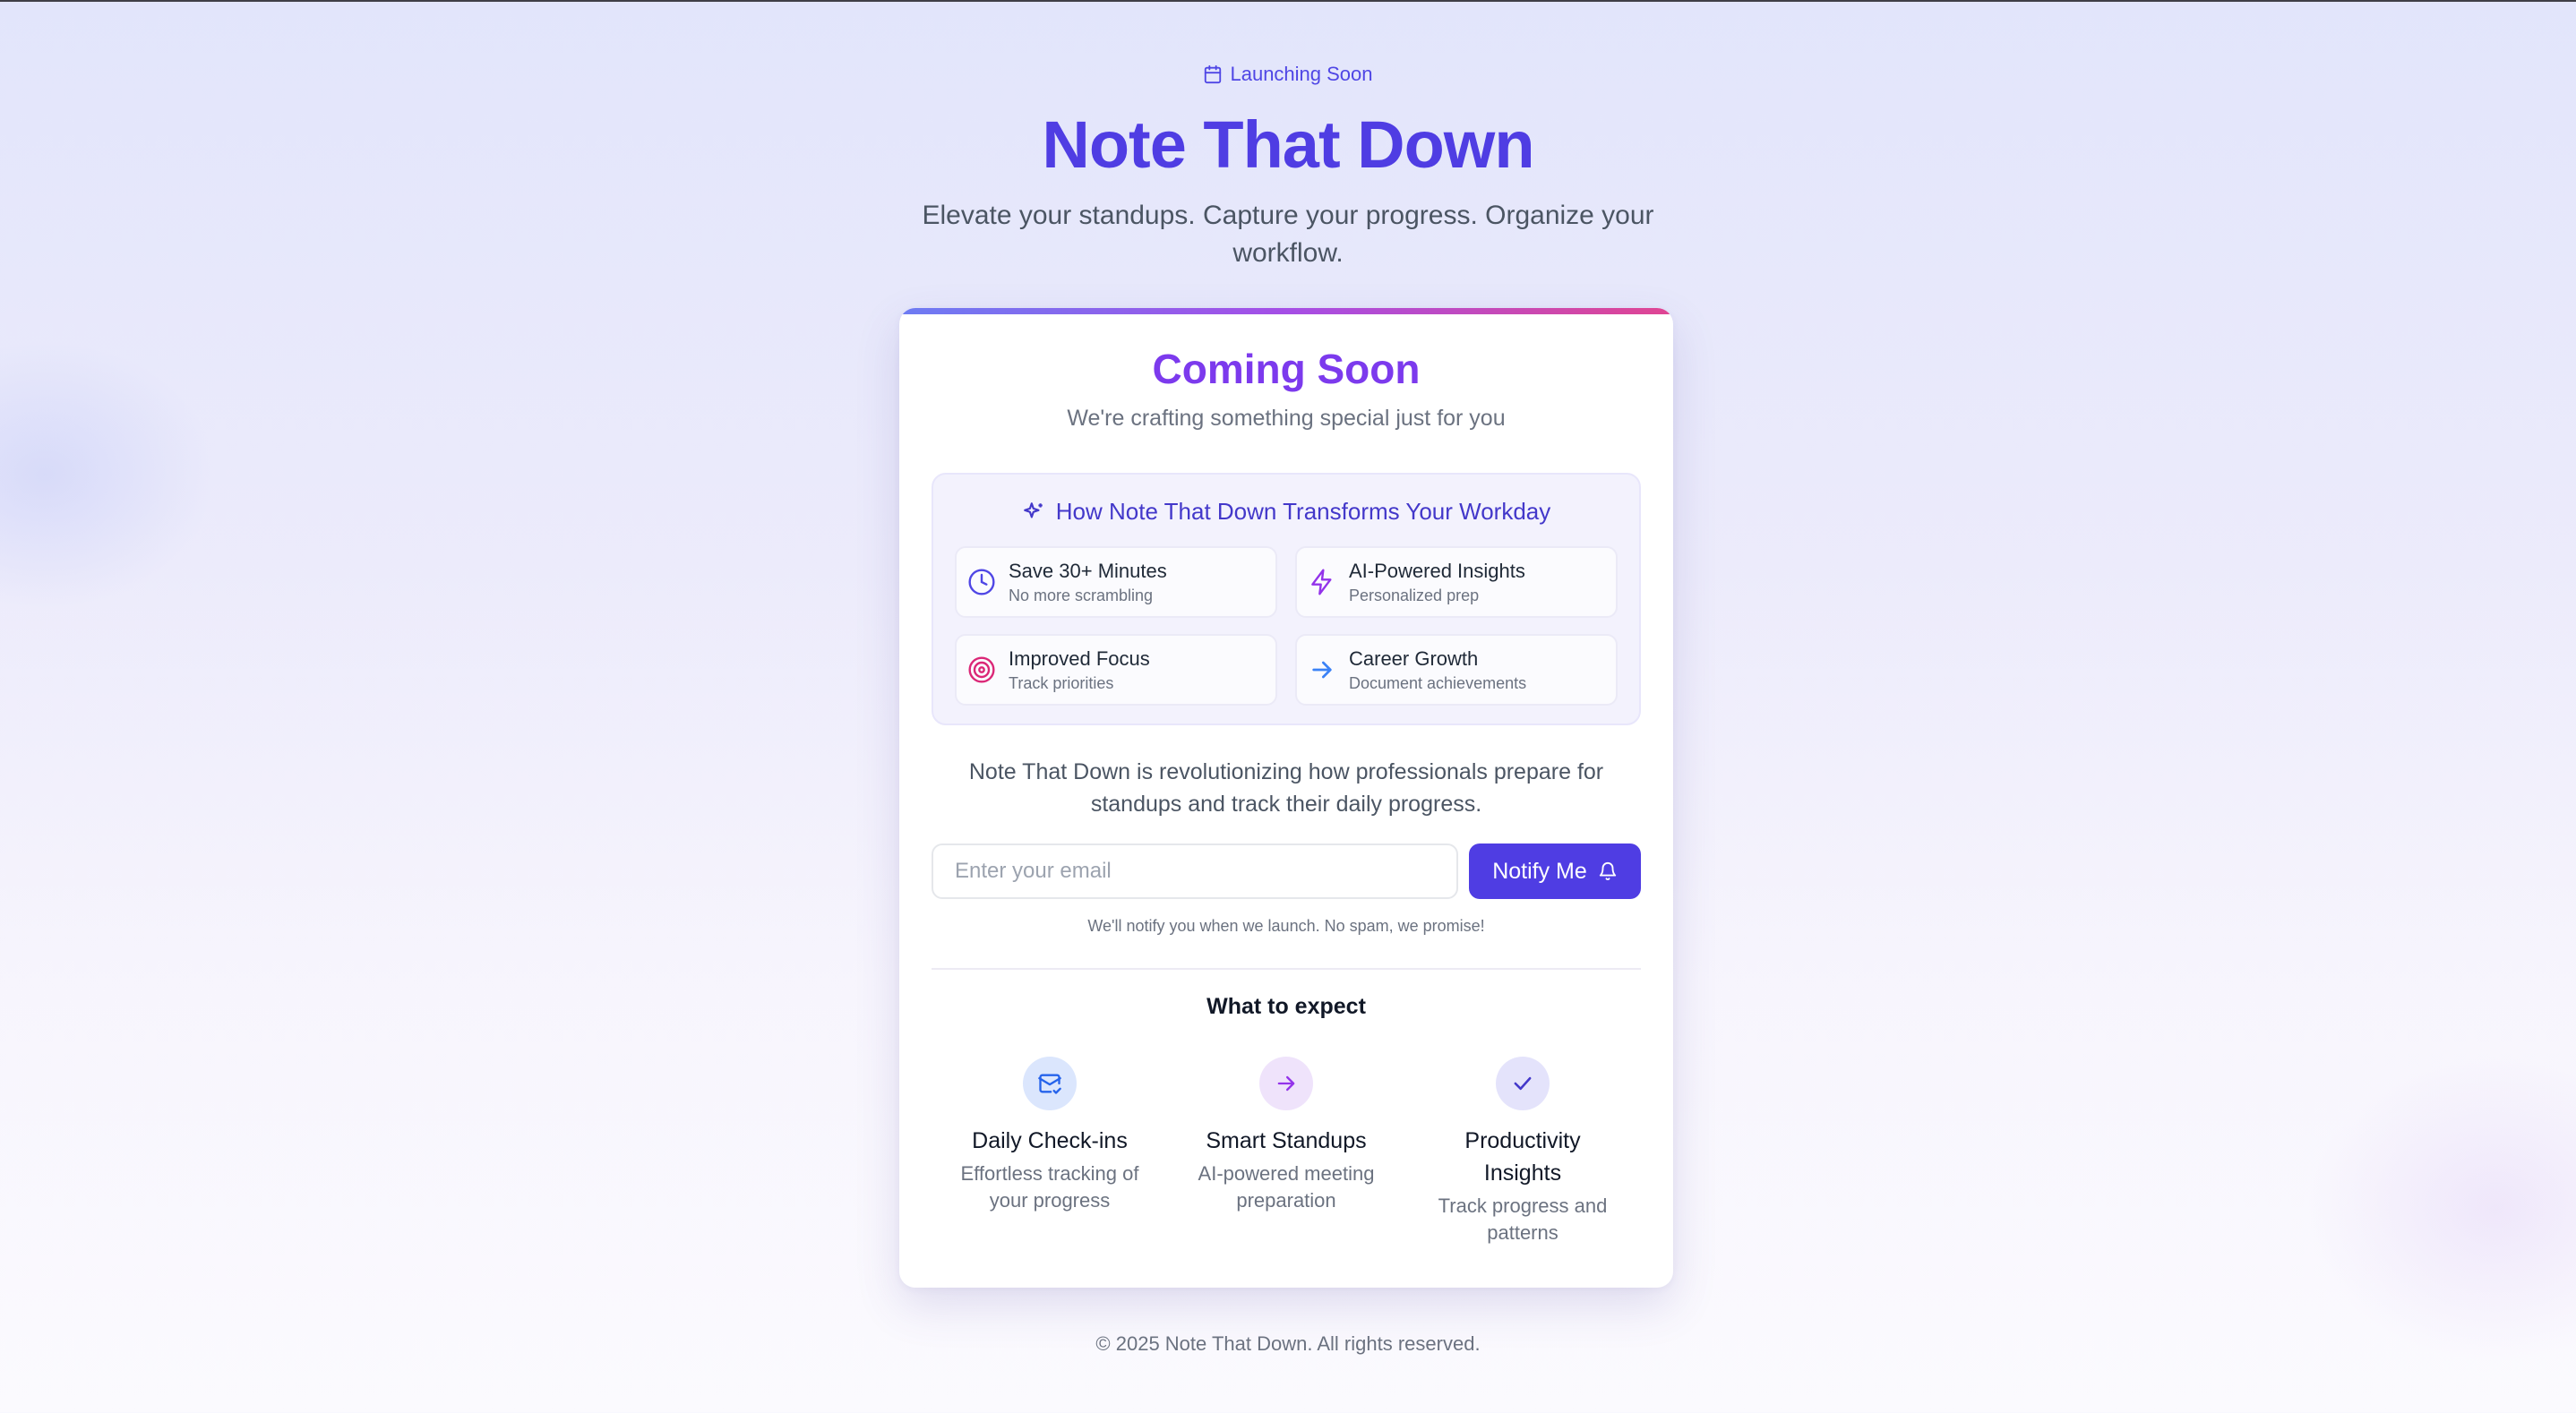 This screenshot has height=1413, width=2576. Describe the element at coordinates (1286, 1187) in the screenshot. I see `expect-subtitle: AI-powered meeting preparation` at that location.